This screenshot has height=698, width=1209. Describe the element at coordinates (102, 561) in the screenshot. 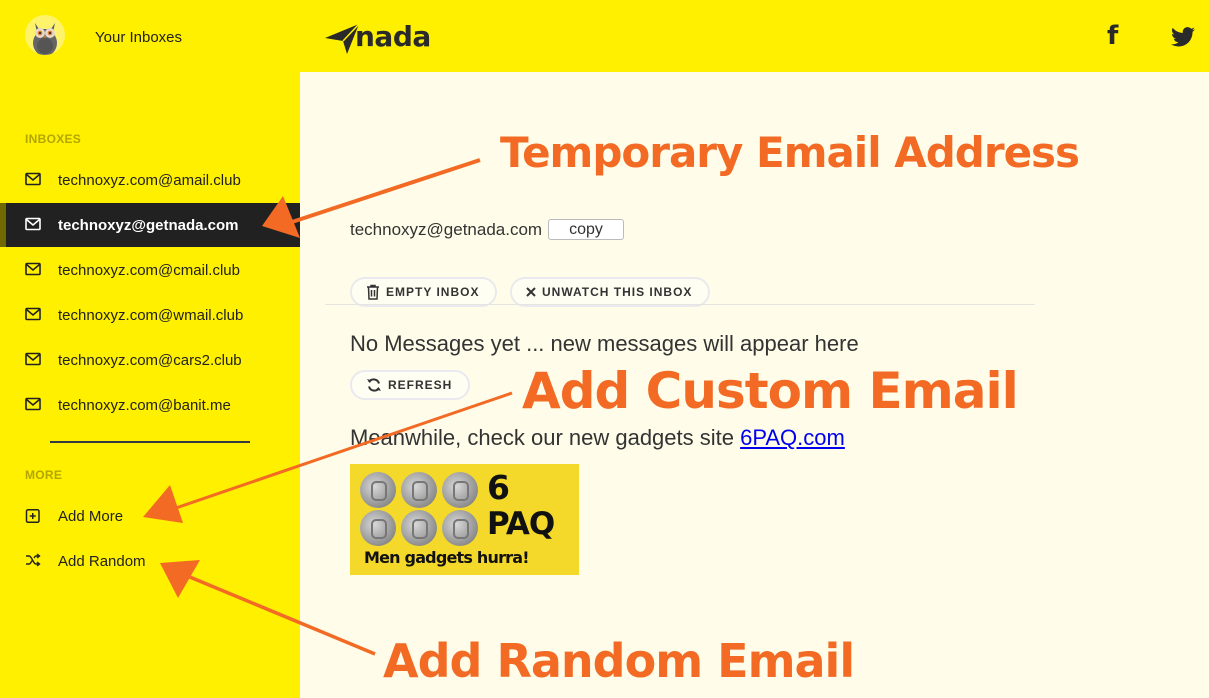

I see `add-random-label: Add Random` at that location.